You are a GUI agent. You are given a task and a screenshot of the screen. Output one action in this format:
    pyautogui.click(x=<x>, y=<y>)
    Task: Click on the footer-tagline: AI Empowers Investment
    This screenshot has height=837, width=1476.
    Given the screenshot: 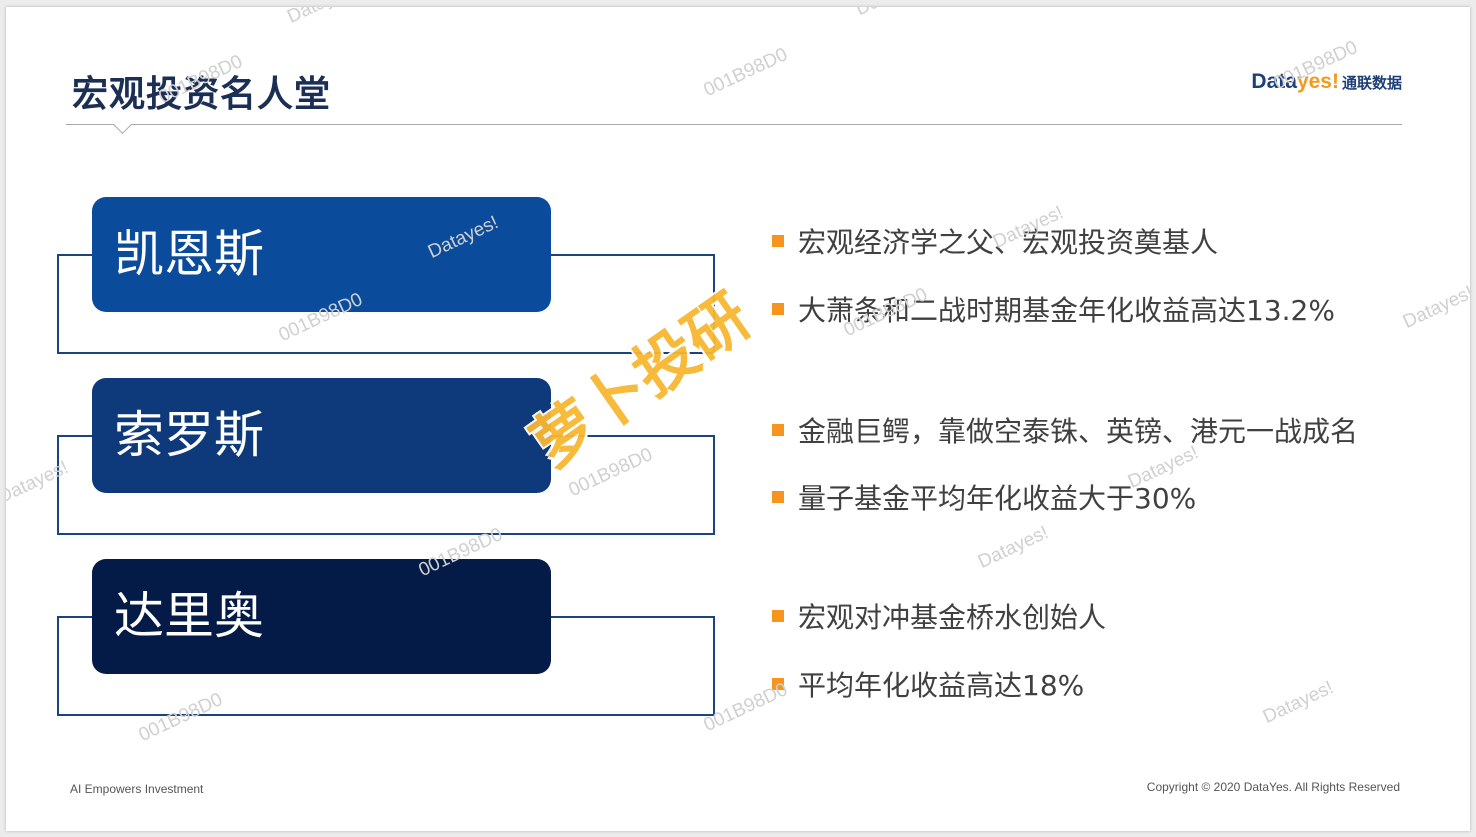 What is the action you would take?
    pyautogui.click(x=137, y=789)
    